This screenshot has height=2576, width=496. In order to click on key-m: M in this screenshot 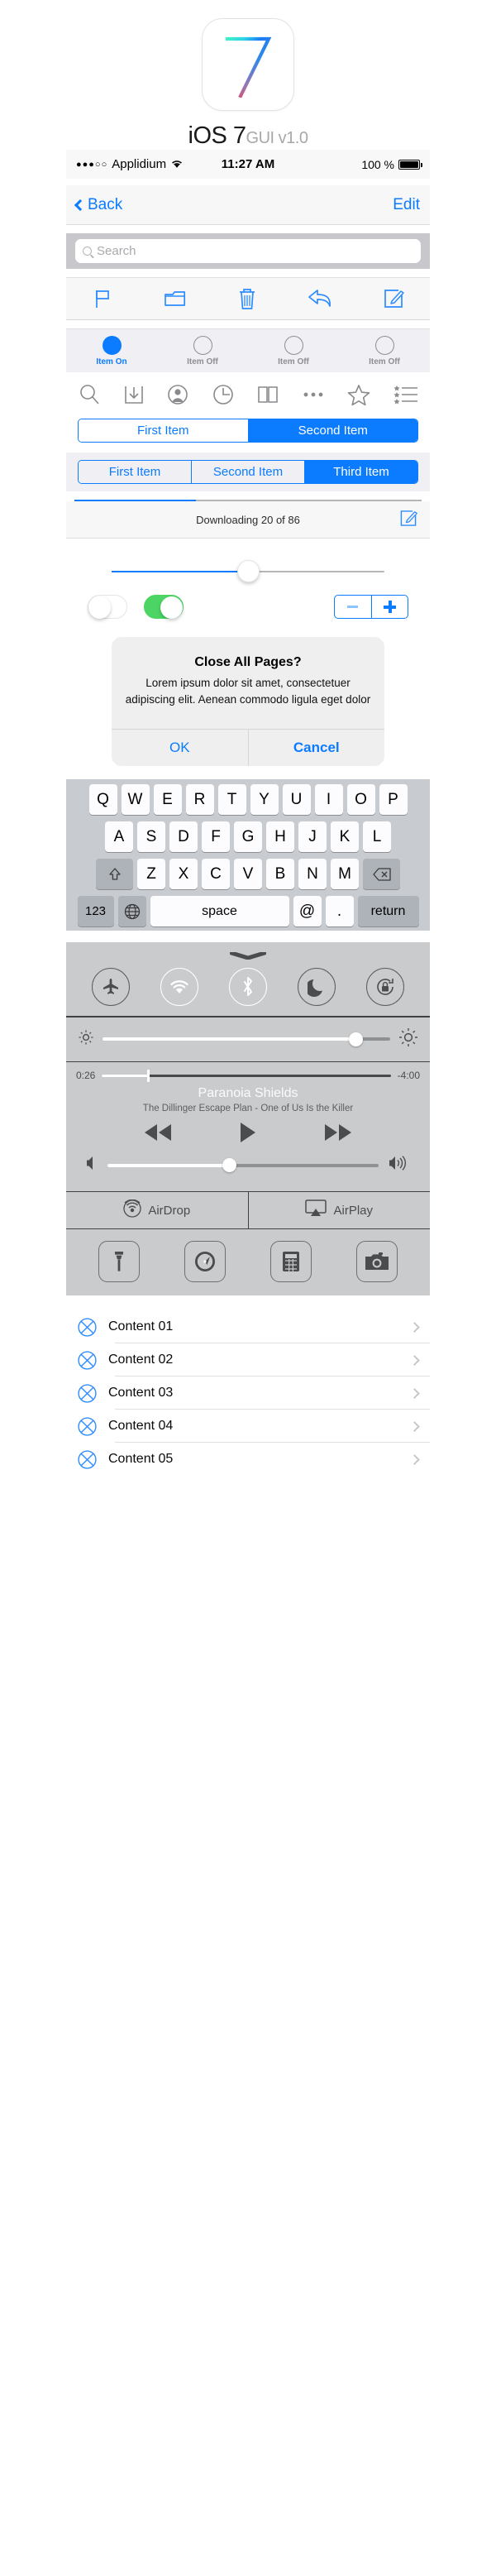, I will do `click(345, 875)`.